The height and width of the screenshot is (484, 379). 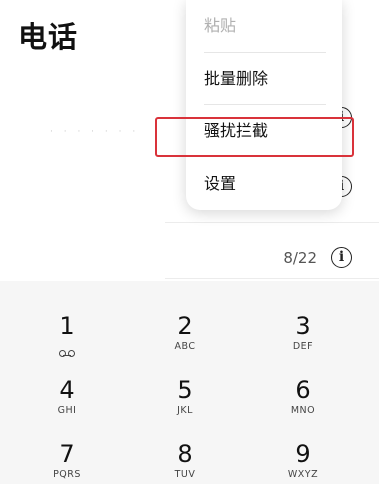 I want to click on key-8: 8 TUV, so click(x=185, y=444).